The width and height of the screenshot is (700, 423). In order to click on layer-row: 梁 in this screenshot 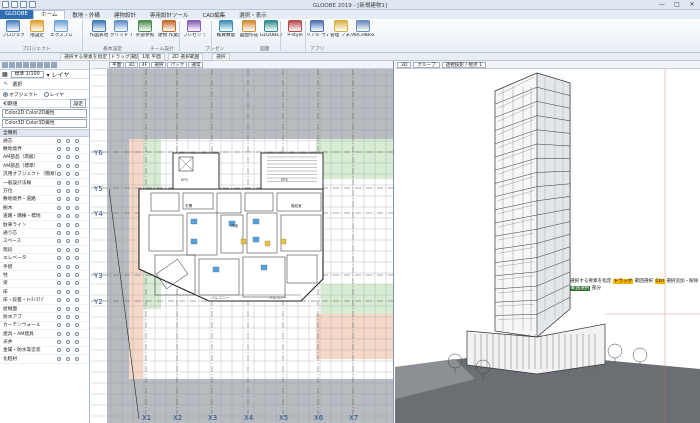, I will do `click(44, 284)`.